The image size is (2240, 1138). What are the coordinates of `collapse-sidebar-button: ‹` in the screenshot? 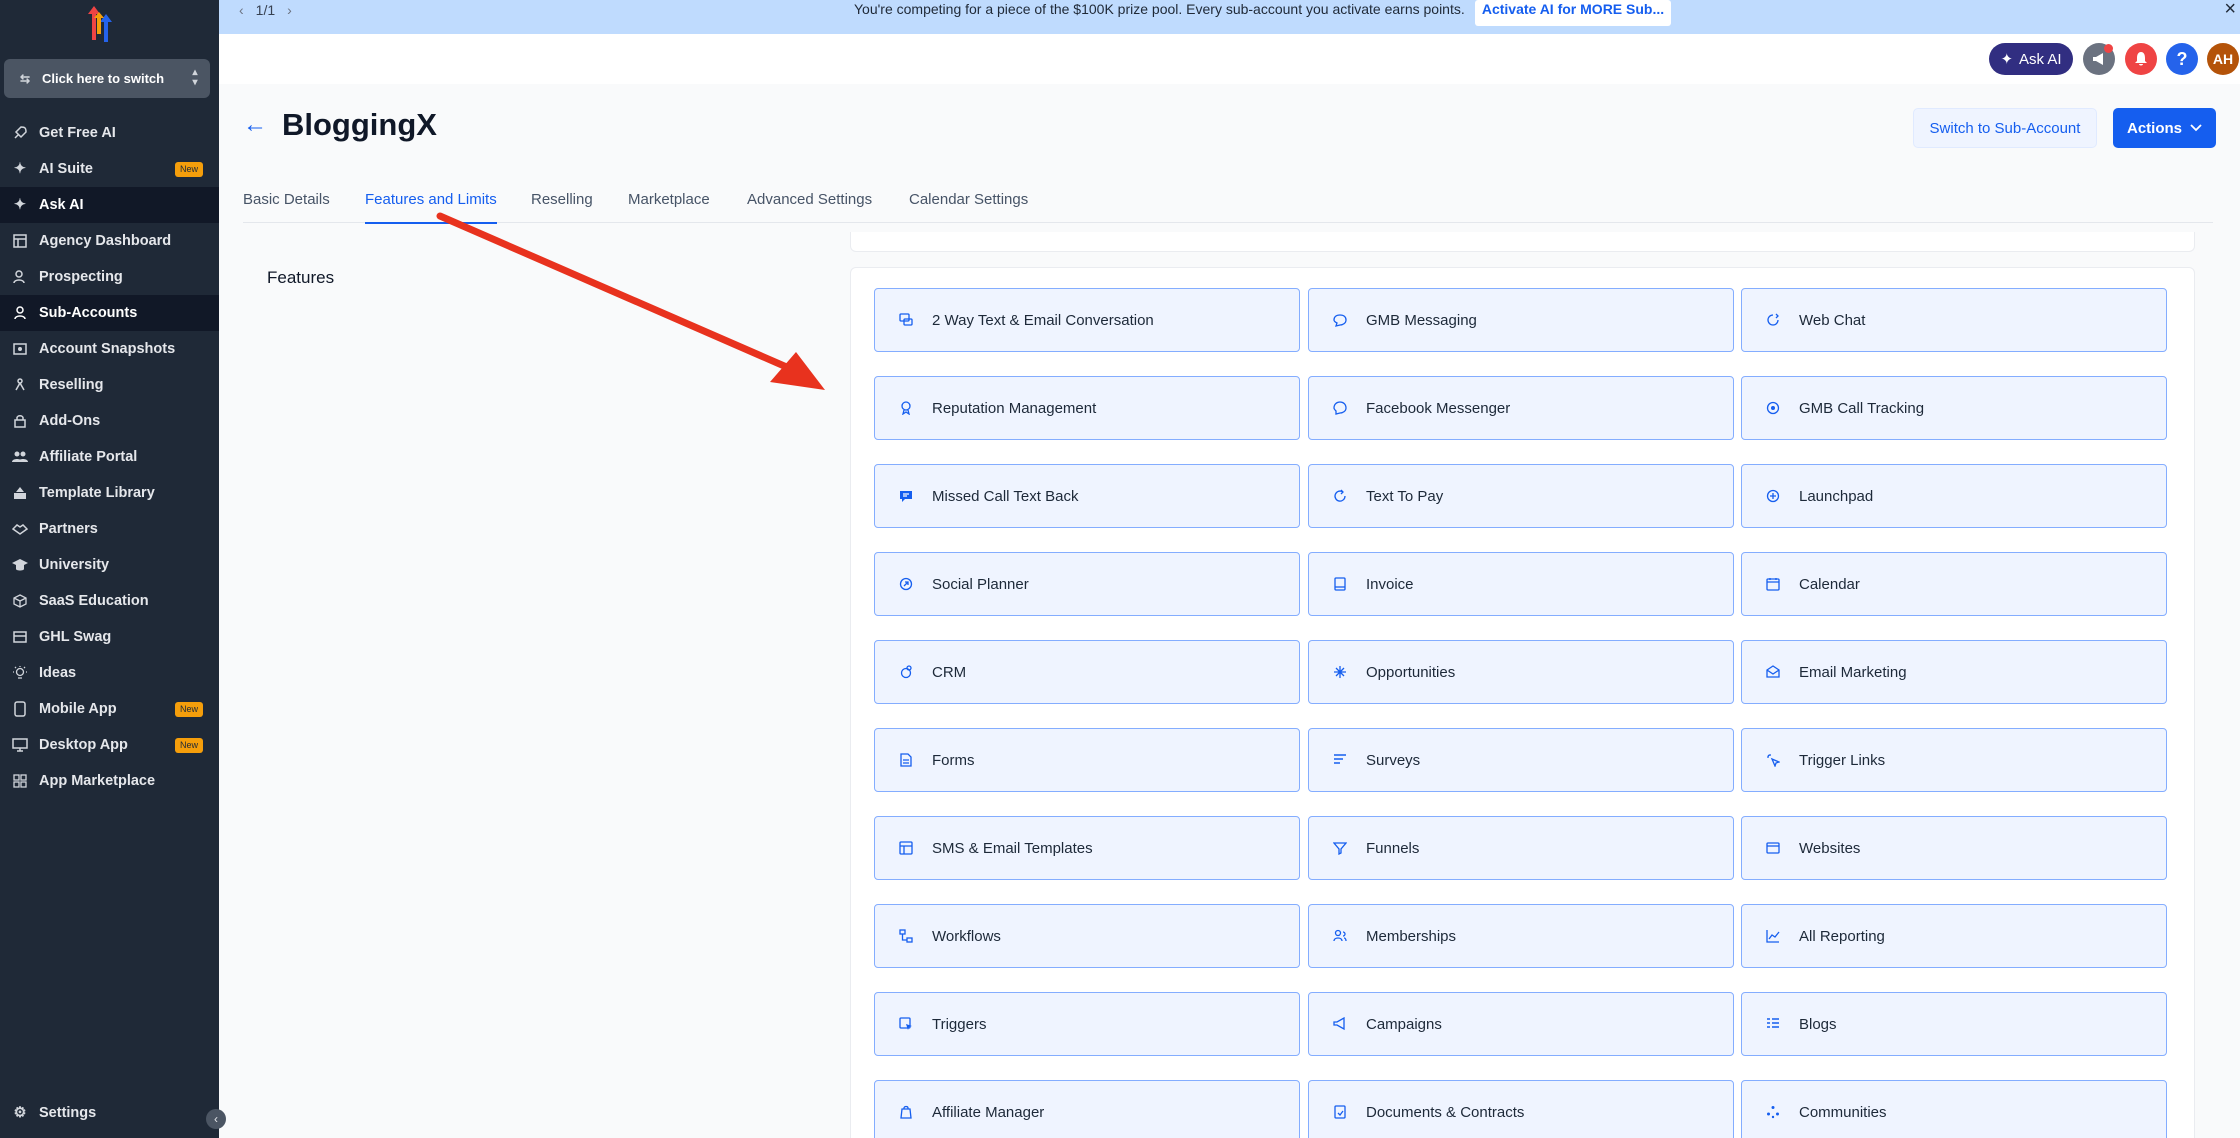 It's located at (216, 1119).